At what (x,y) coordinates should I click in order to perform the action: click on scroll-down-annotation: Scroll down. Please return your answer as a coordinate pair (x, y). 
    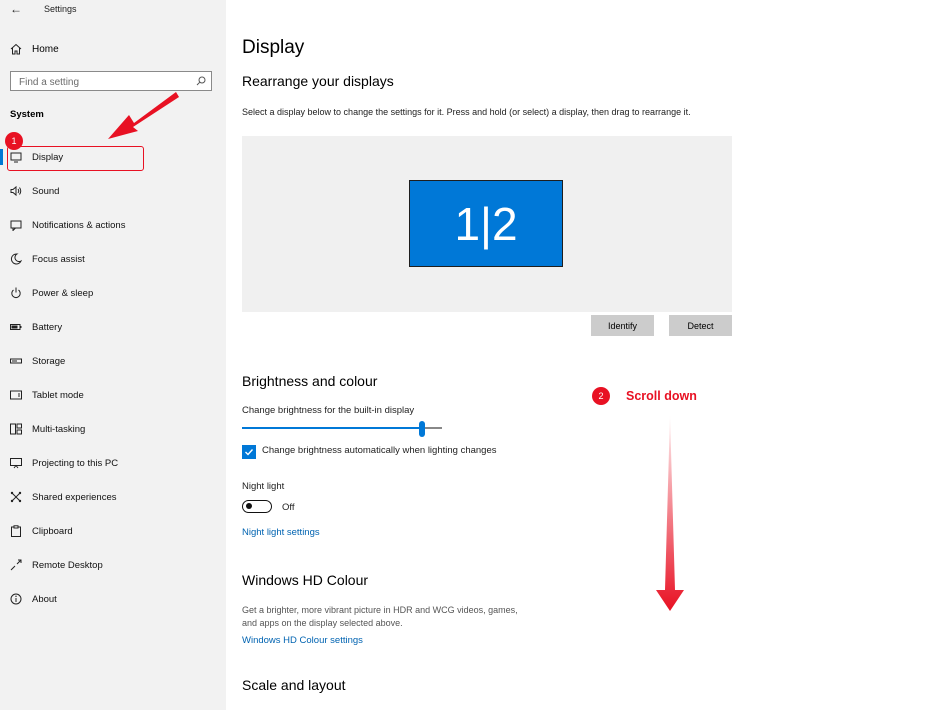
    Looking at the image, I should click on (661, 396).